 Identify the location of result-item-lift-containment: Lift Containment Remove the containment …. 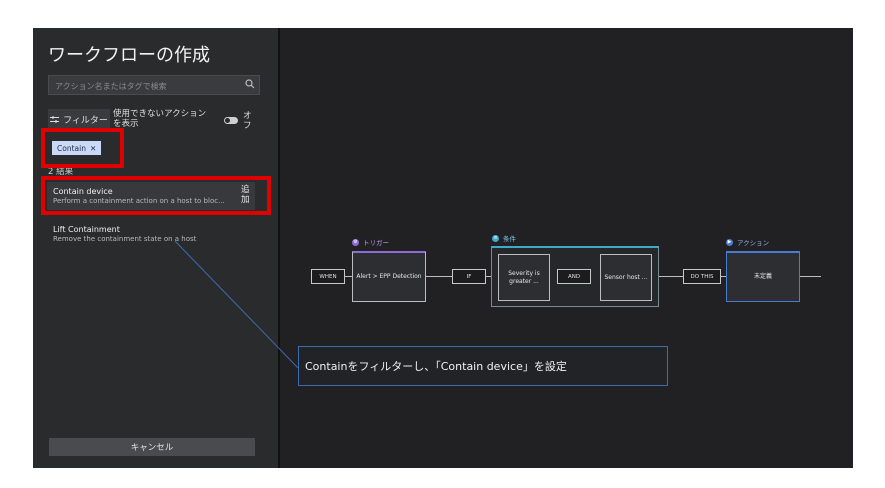
(151, 234).